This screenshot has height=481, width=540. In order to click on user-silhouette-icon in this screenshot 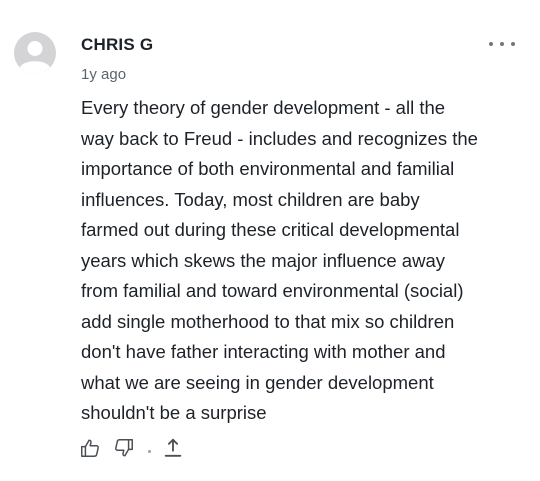, I will do `click(35, 57)`.